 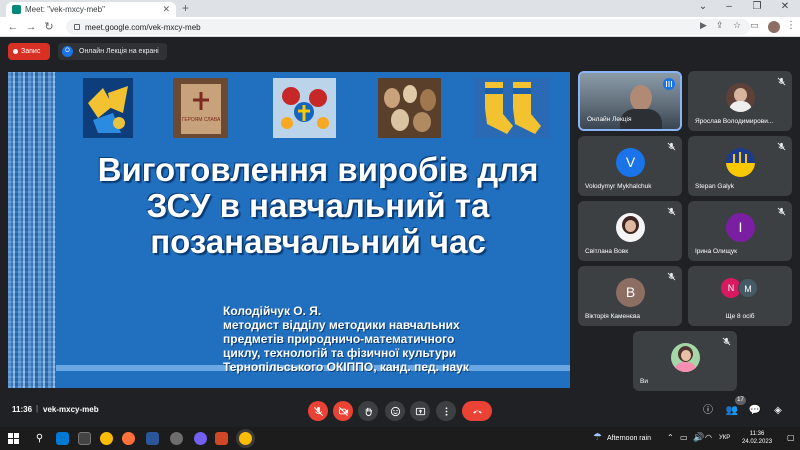 What do you see at coordinates (13, 438) in the screenshot?
I see `windows-start-icon` at bounding box center [13, 438].